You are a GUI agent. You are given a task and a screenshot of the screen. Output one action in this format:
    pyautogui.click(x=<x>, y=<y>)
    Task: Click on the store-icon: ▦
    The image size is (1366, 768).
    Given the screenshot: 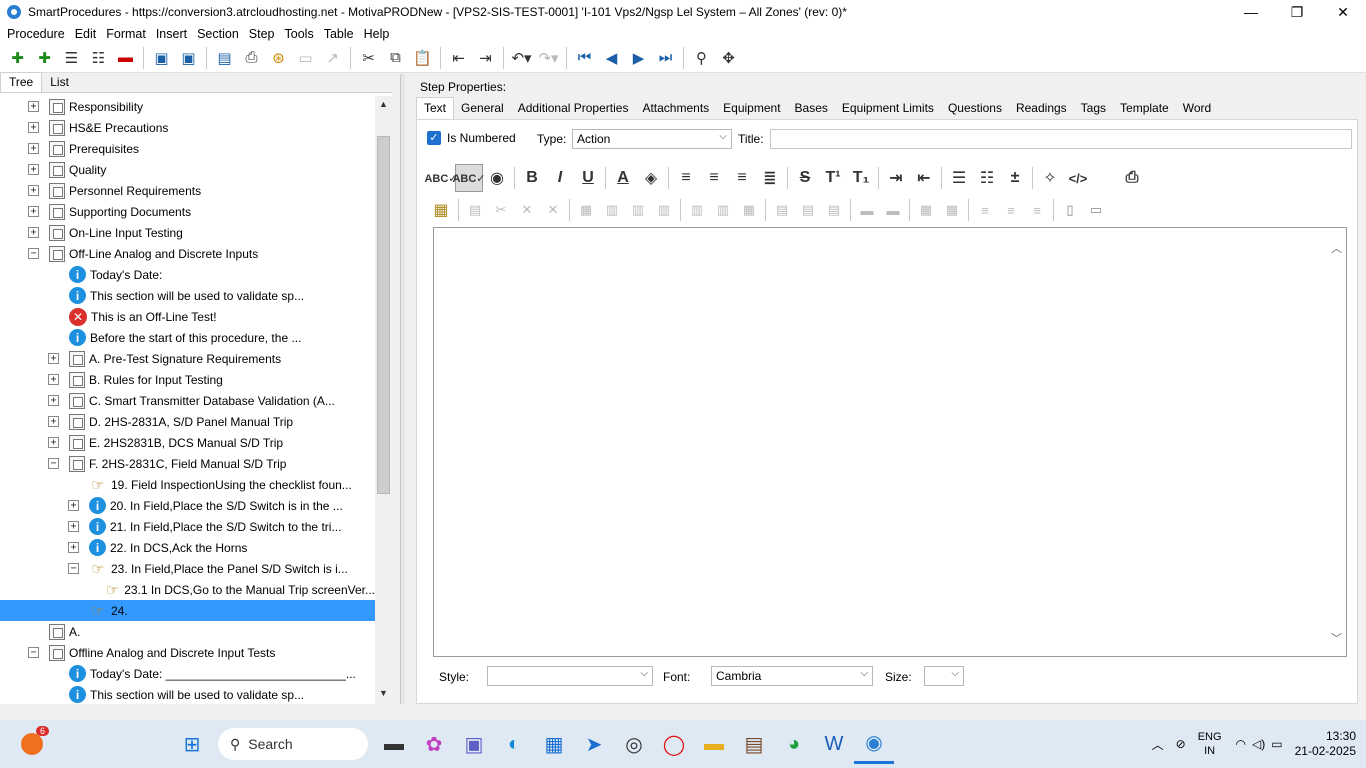 What is the action you would take?
    pyautogui.click(x=554, y=744)
    